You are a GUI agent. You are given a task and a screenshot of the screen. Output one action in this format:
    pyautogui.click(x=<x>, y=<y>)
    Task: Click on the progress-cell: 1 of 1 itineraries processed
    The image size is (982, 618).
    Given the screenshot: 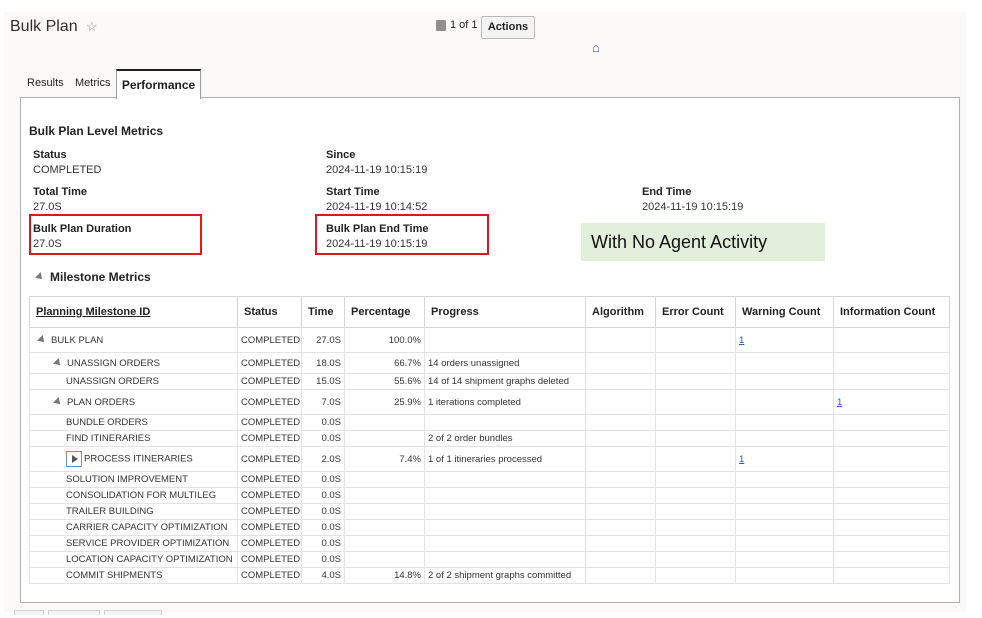 What is the action you would take?
    pyautogui.click(x=505, y=459)
    